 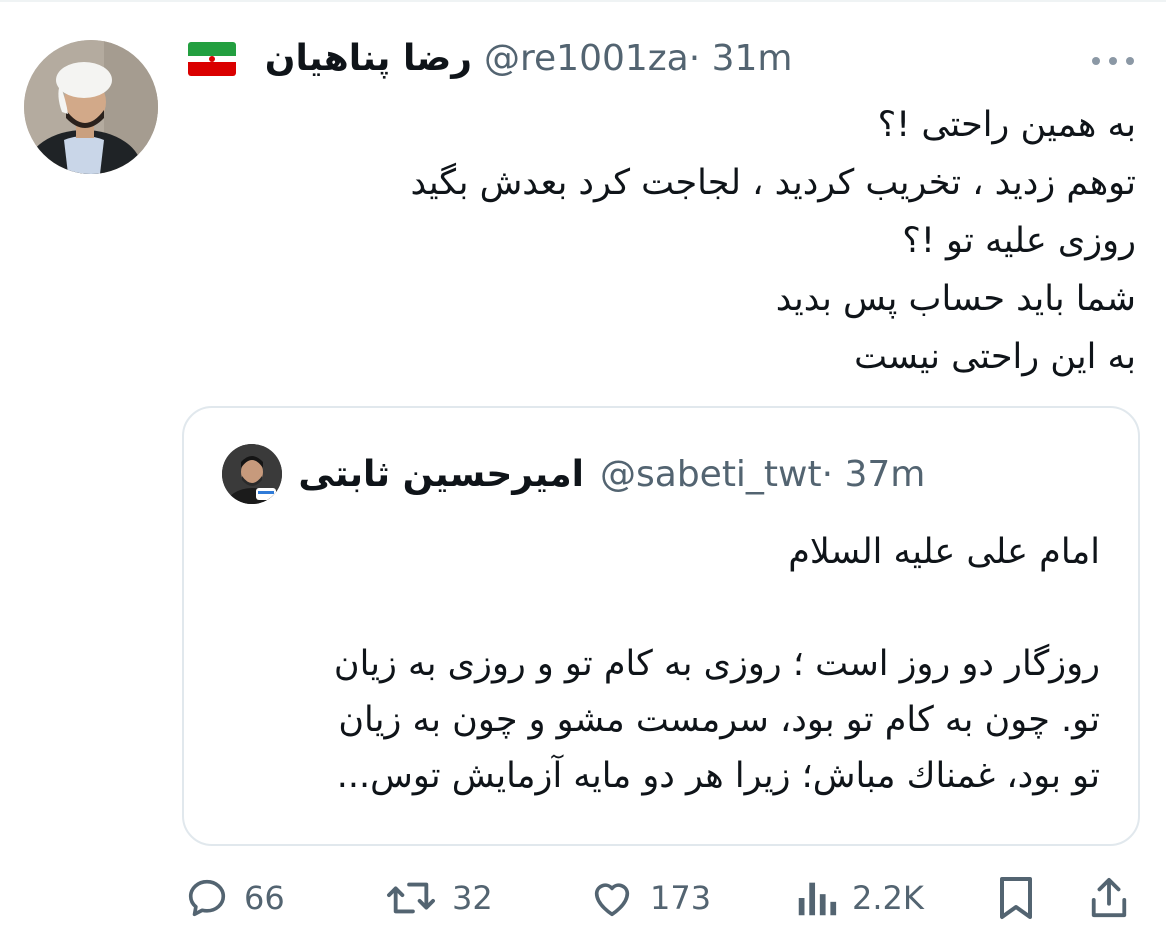 I want to click on author-avatar, so click(x=91, y=107).